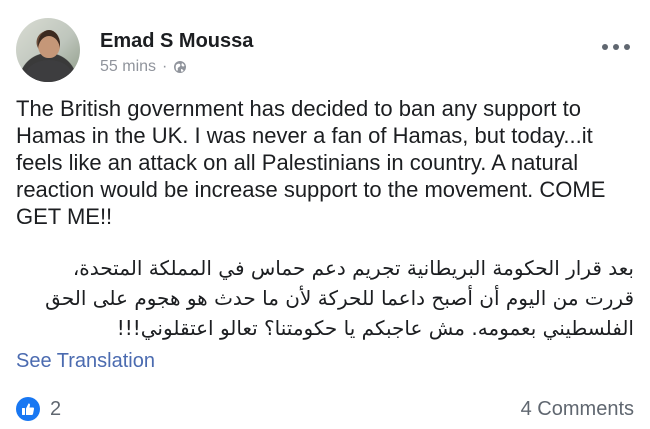 This screenshot has width=650, height=429. I want to click on avatar-body, so click(49, 71).